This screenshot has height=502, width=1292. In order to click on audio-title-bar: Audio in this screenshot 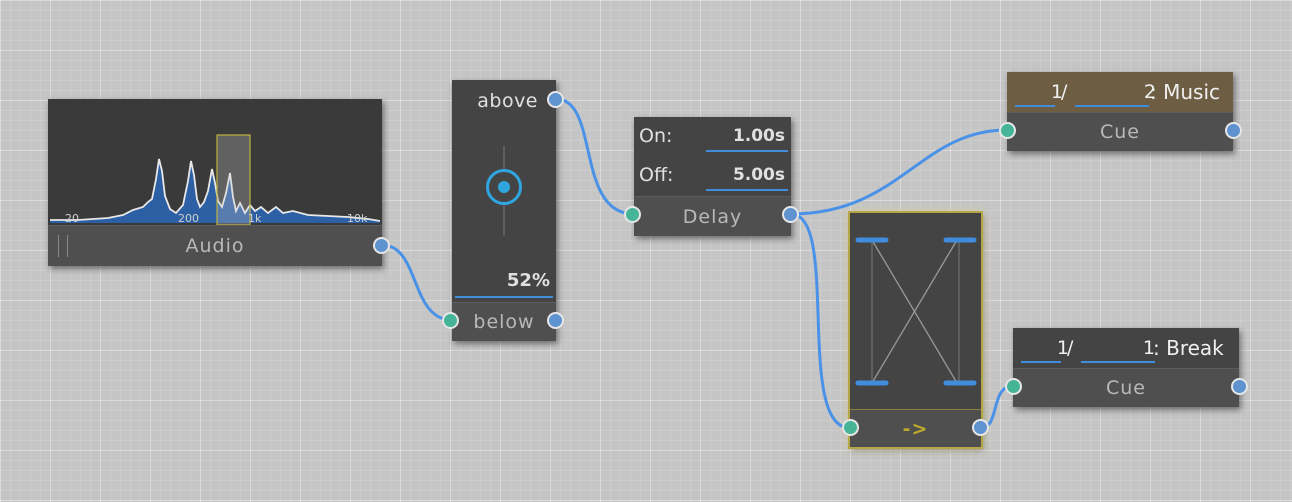, I will do `click(215, 245)`.